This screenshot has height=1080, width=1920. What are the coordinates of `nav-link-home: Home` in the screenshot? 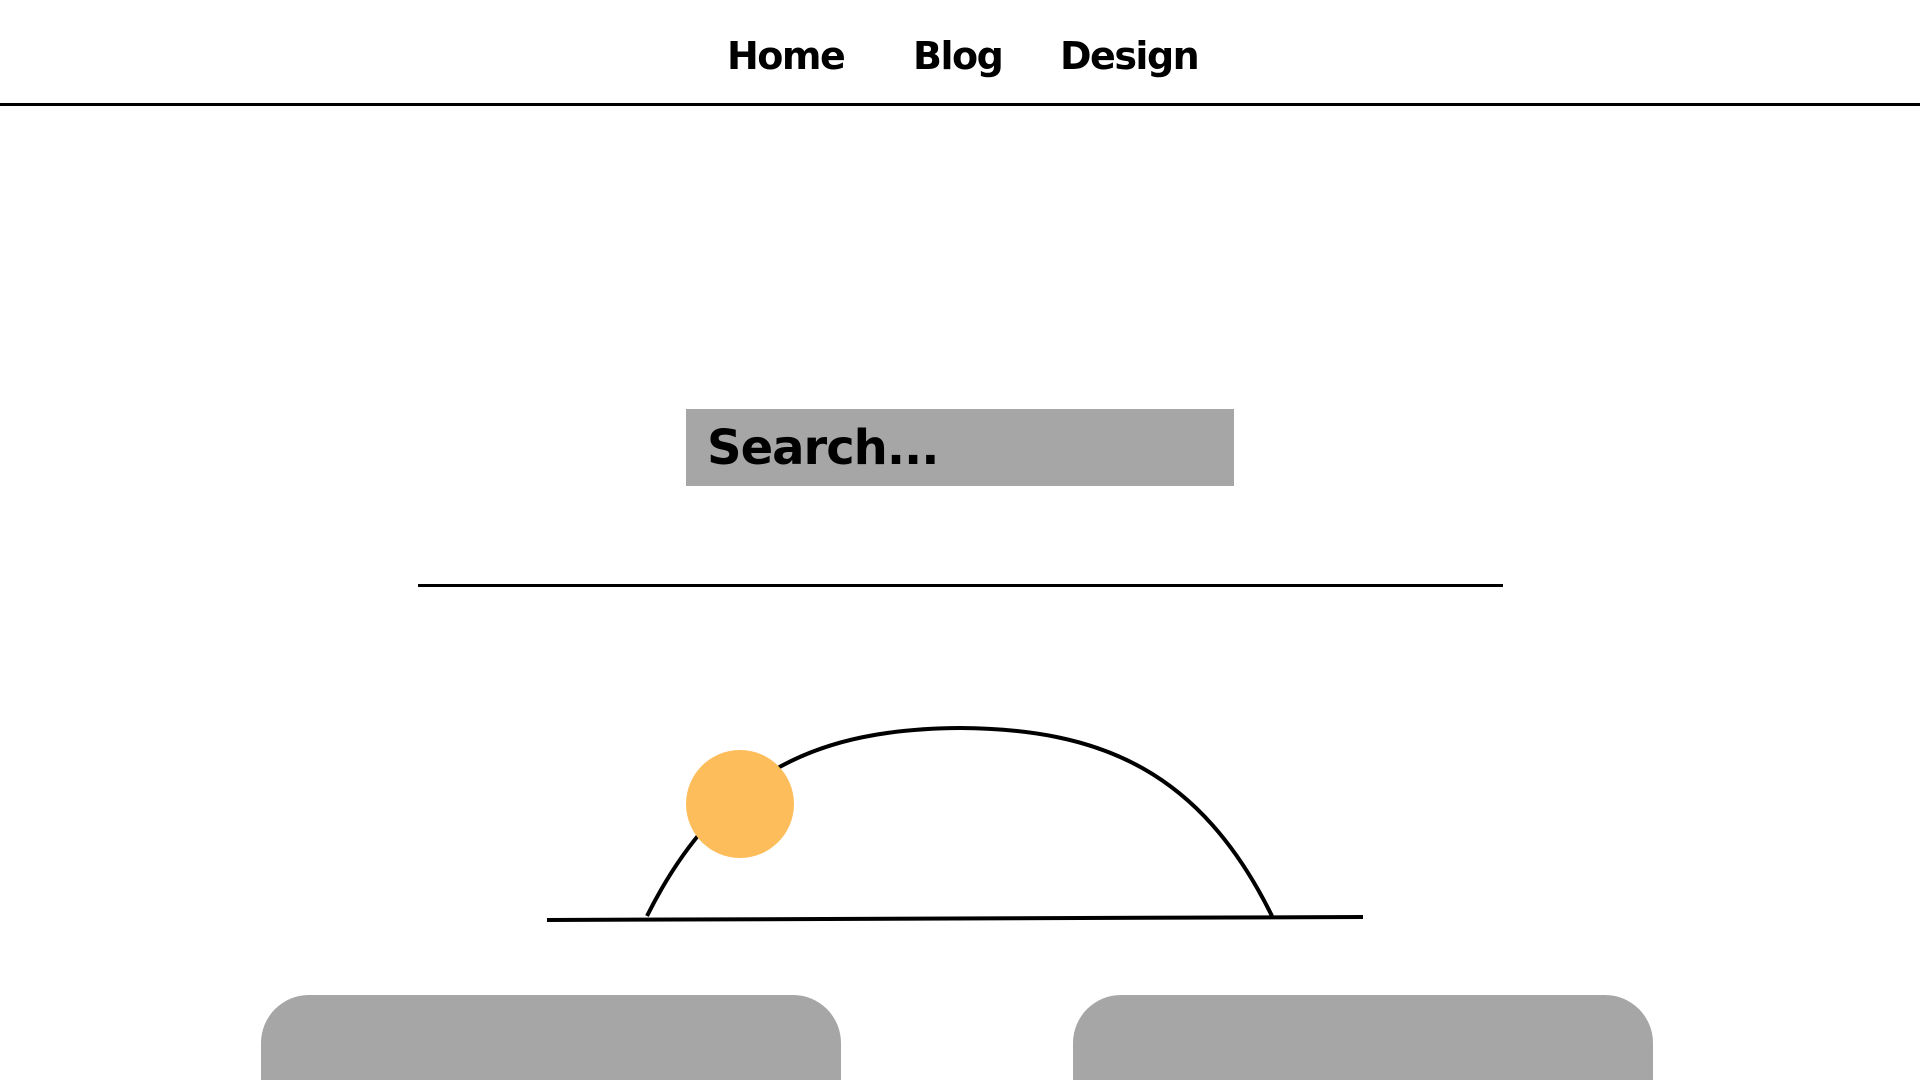 It's located at (786, 56).